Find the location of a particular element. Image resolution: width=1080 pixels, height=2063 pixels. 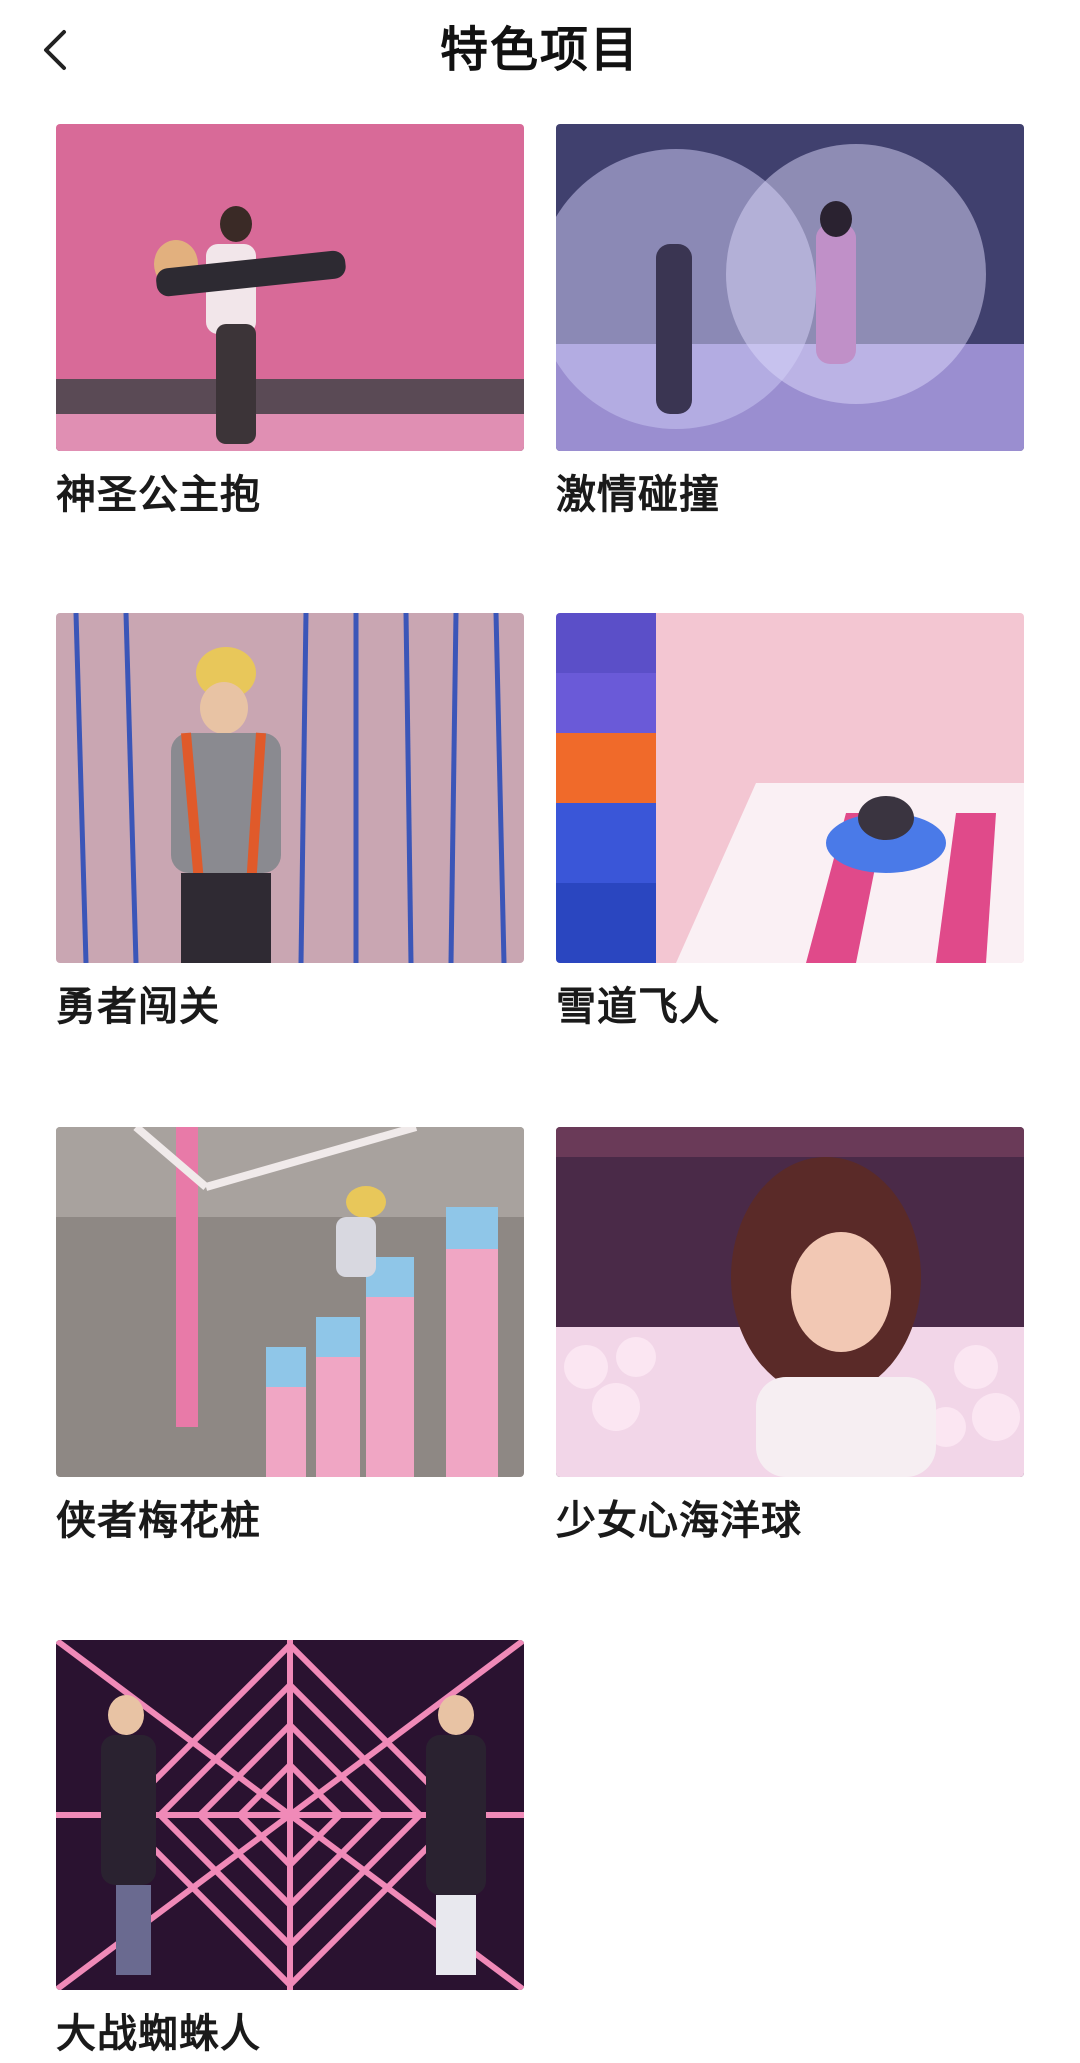

project-label: 少女心海洋球 is located at coordinates (679, 1521).